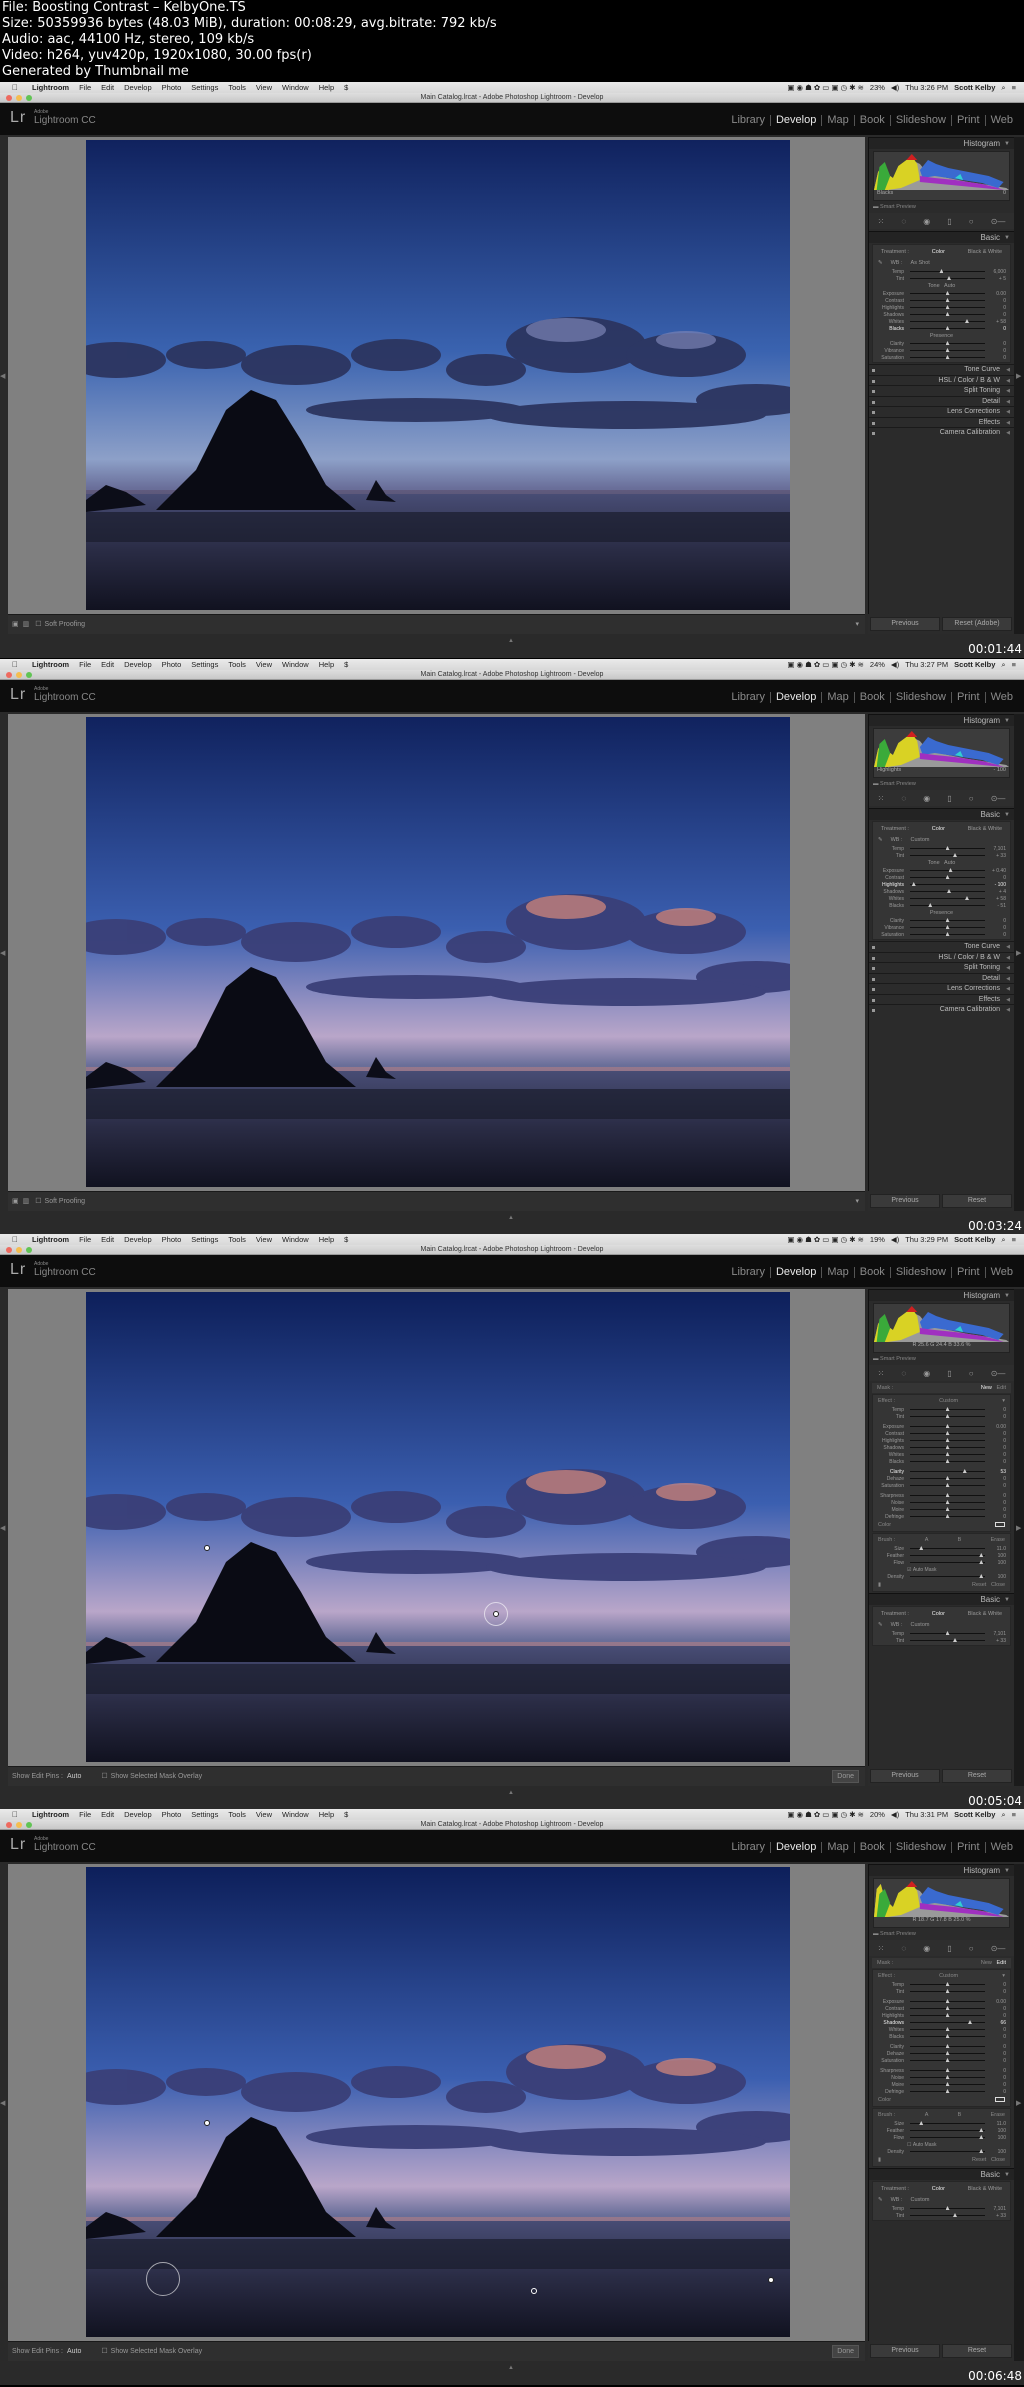 The image size is (1024, 2387). Describe the element at coordinates (941, 927) in the screenshot. I see `slider-vibrance: Vibrance 0` at that location.